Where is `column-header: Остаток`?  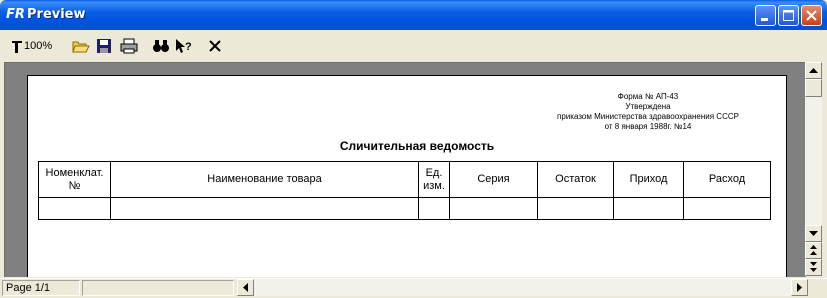
column-header: Остаток is located at coordinates (575, 179).